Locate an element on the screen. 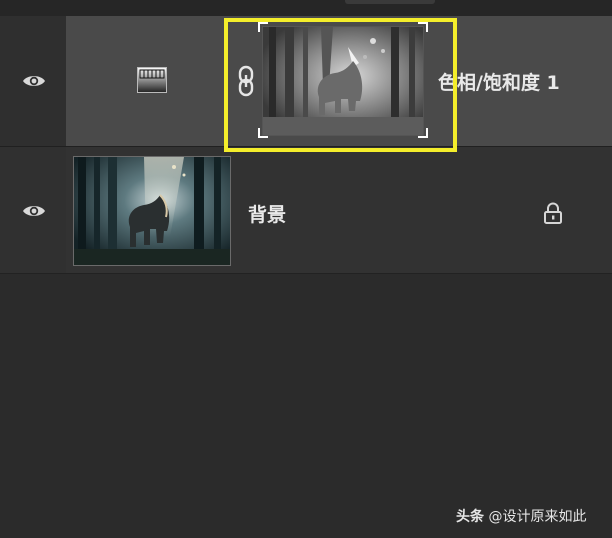  panel-top-bar is located at coordinates (306, 8).